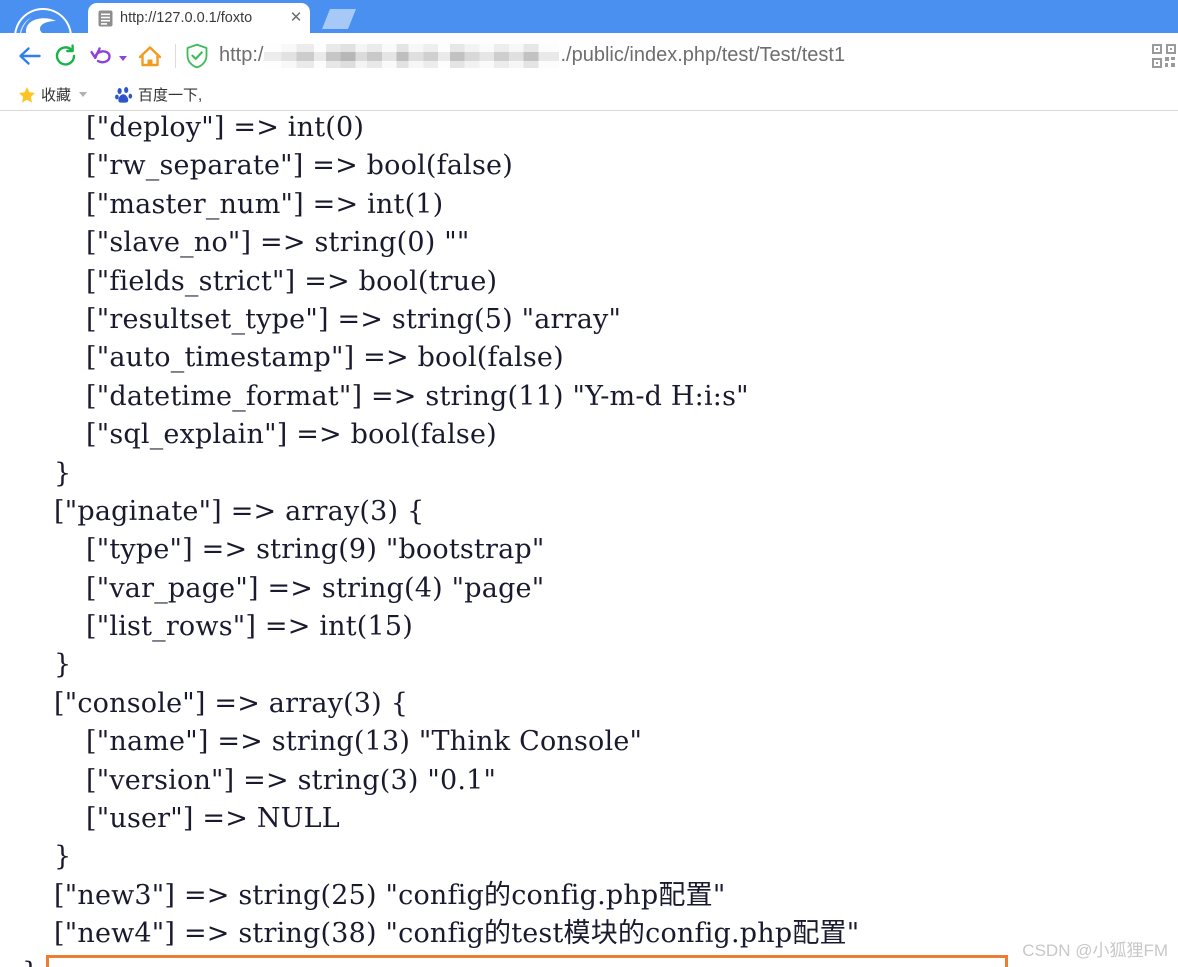  I want to click on dump-line: ["list_rows"] => int(15), so click(250, 627).